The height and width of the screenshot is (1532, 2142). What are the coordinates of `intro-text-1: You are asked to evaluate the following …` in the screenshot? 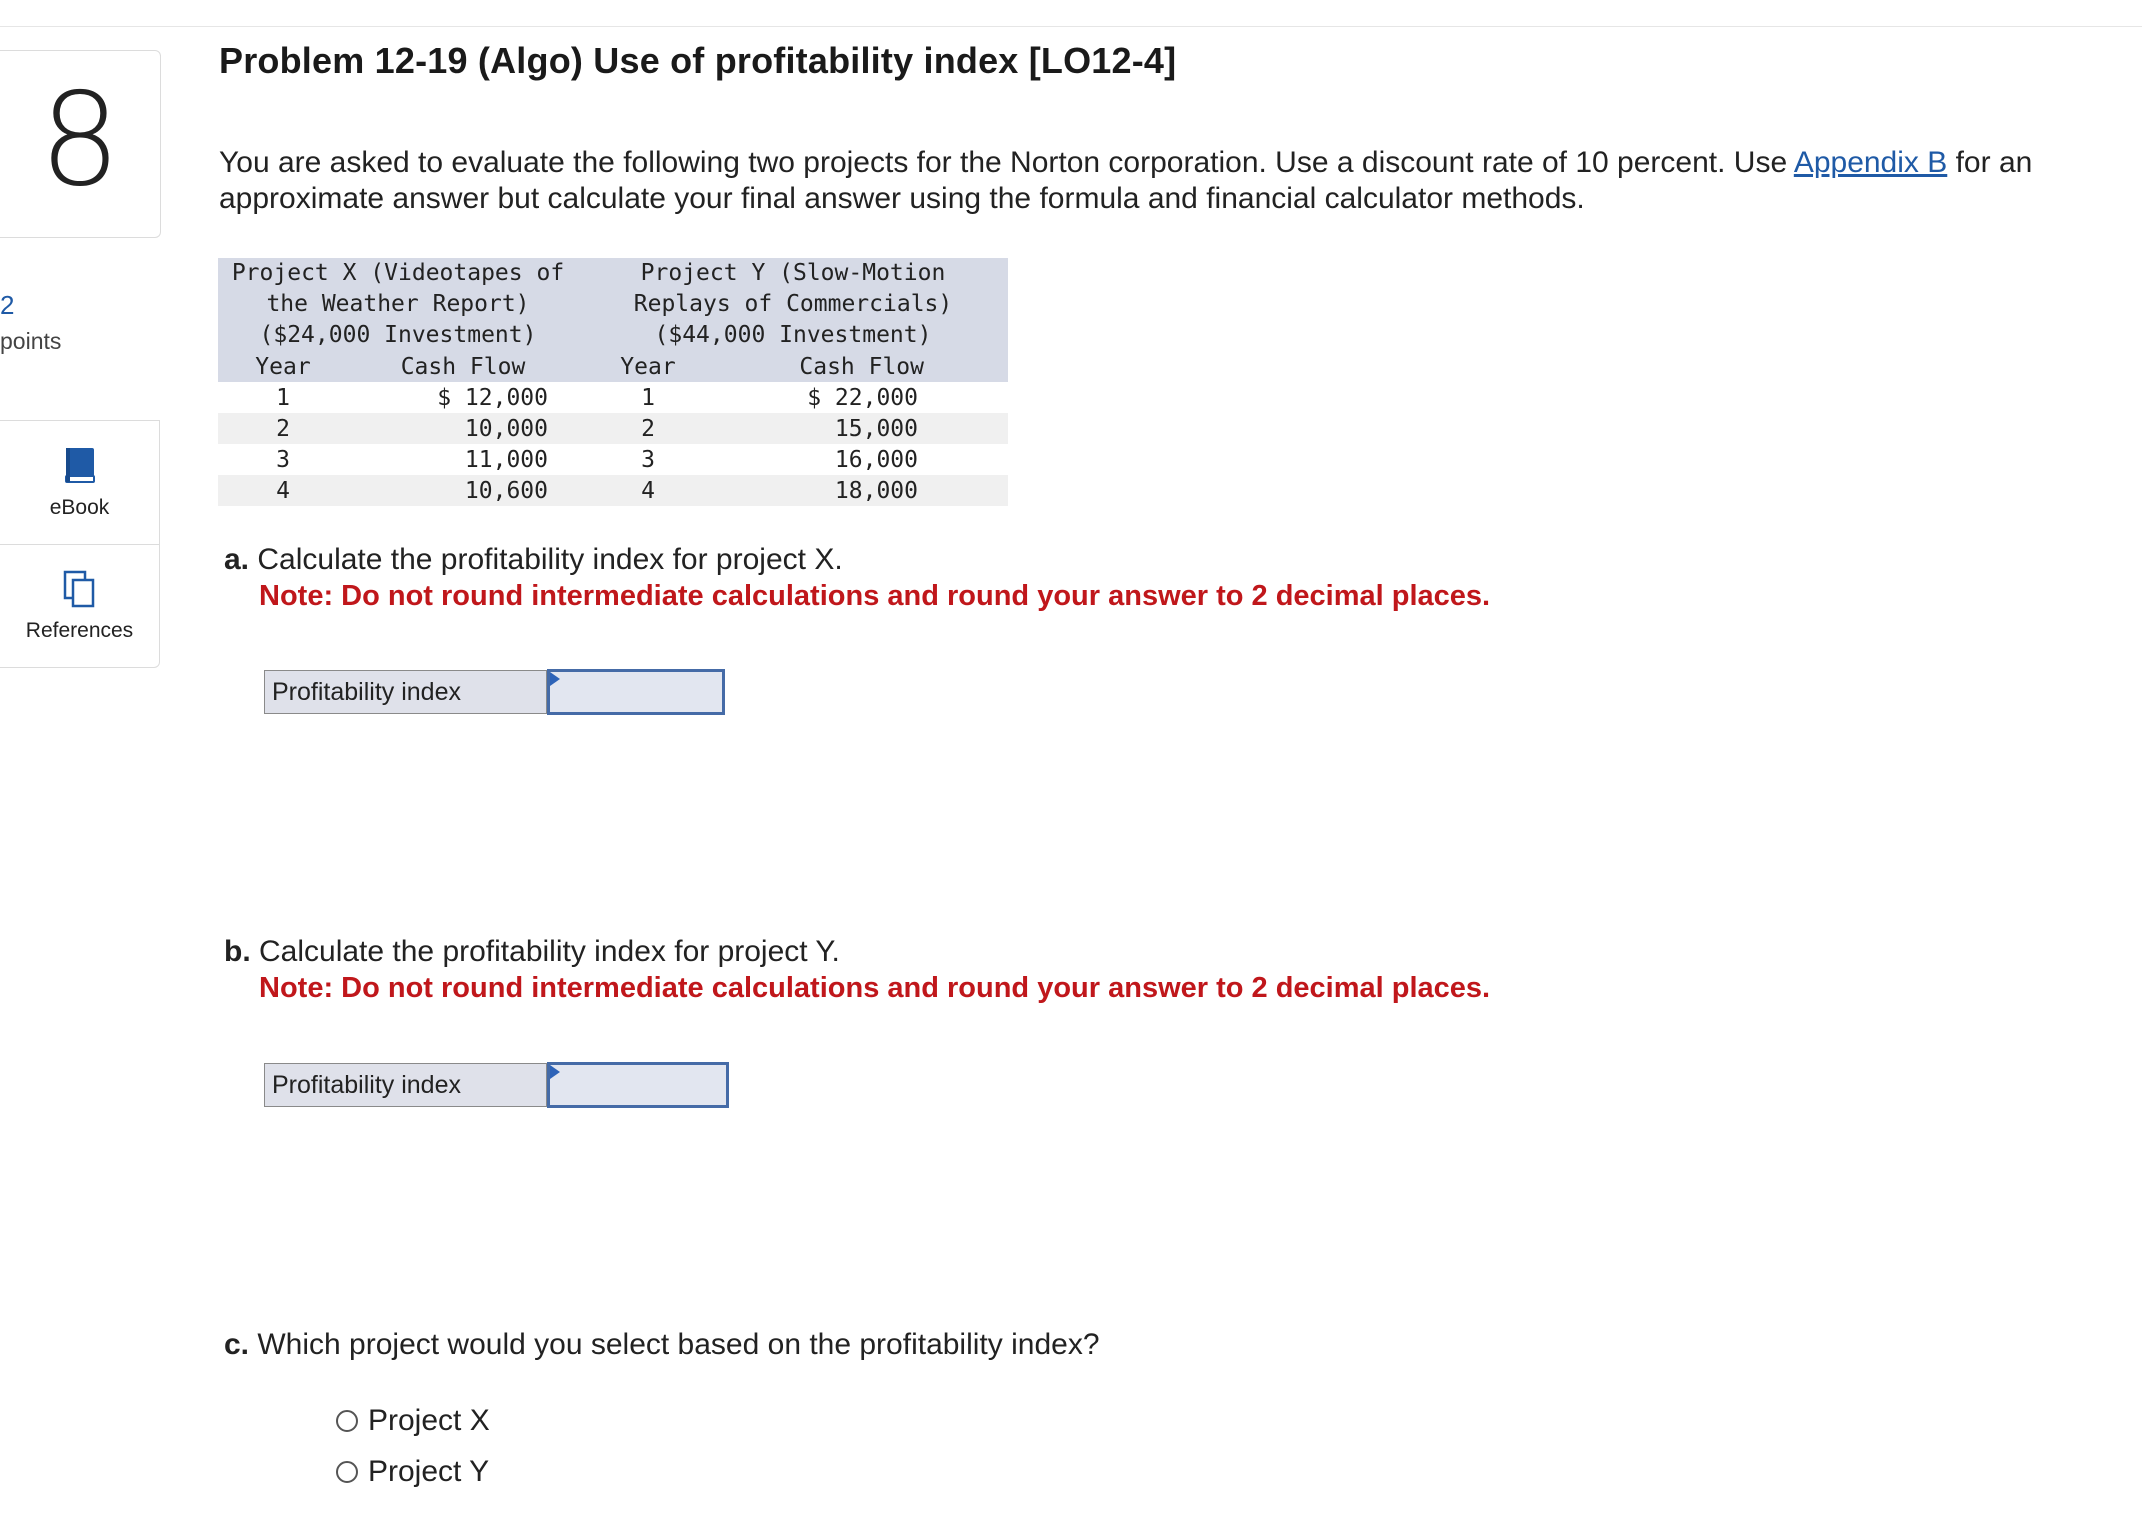 It's located at (1006, 162).